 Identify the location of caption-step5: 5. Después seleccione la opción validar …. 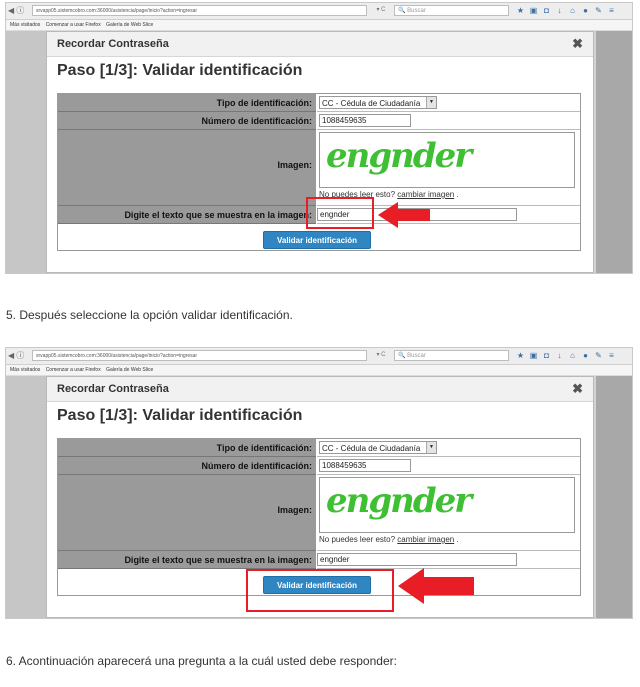
(149, 315).